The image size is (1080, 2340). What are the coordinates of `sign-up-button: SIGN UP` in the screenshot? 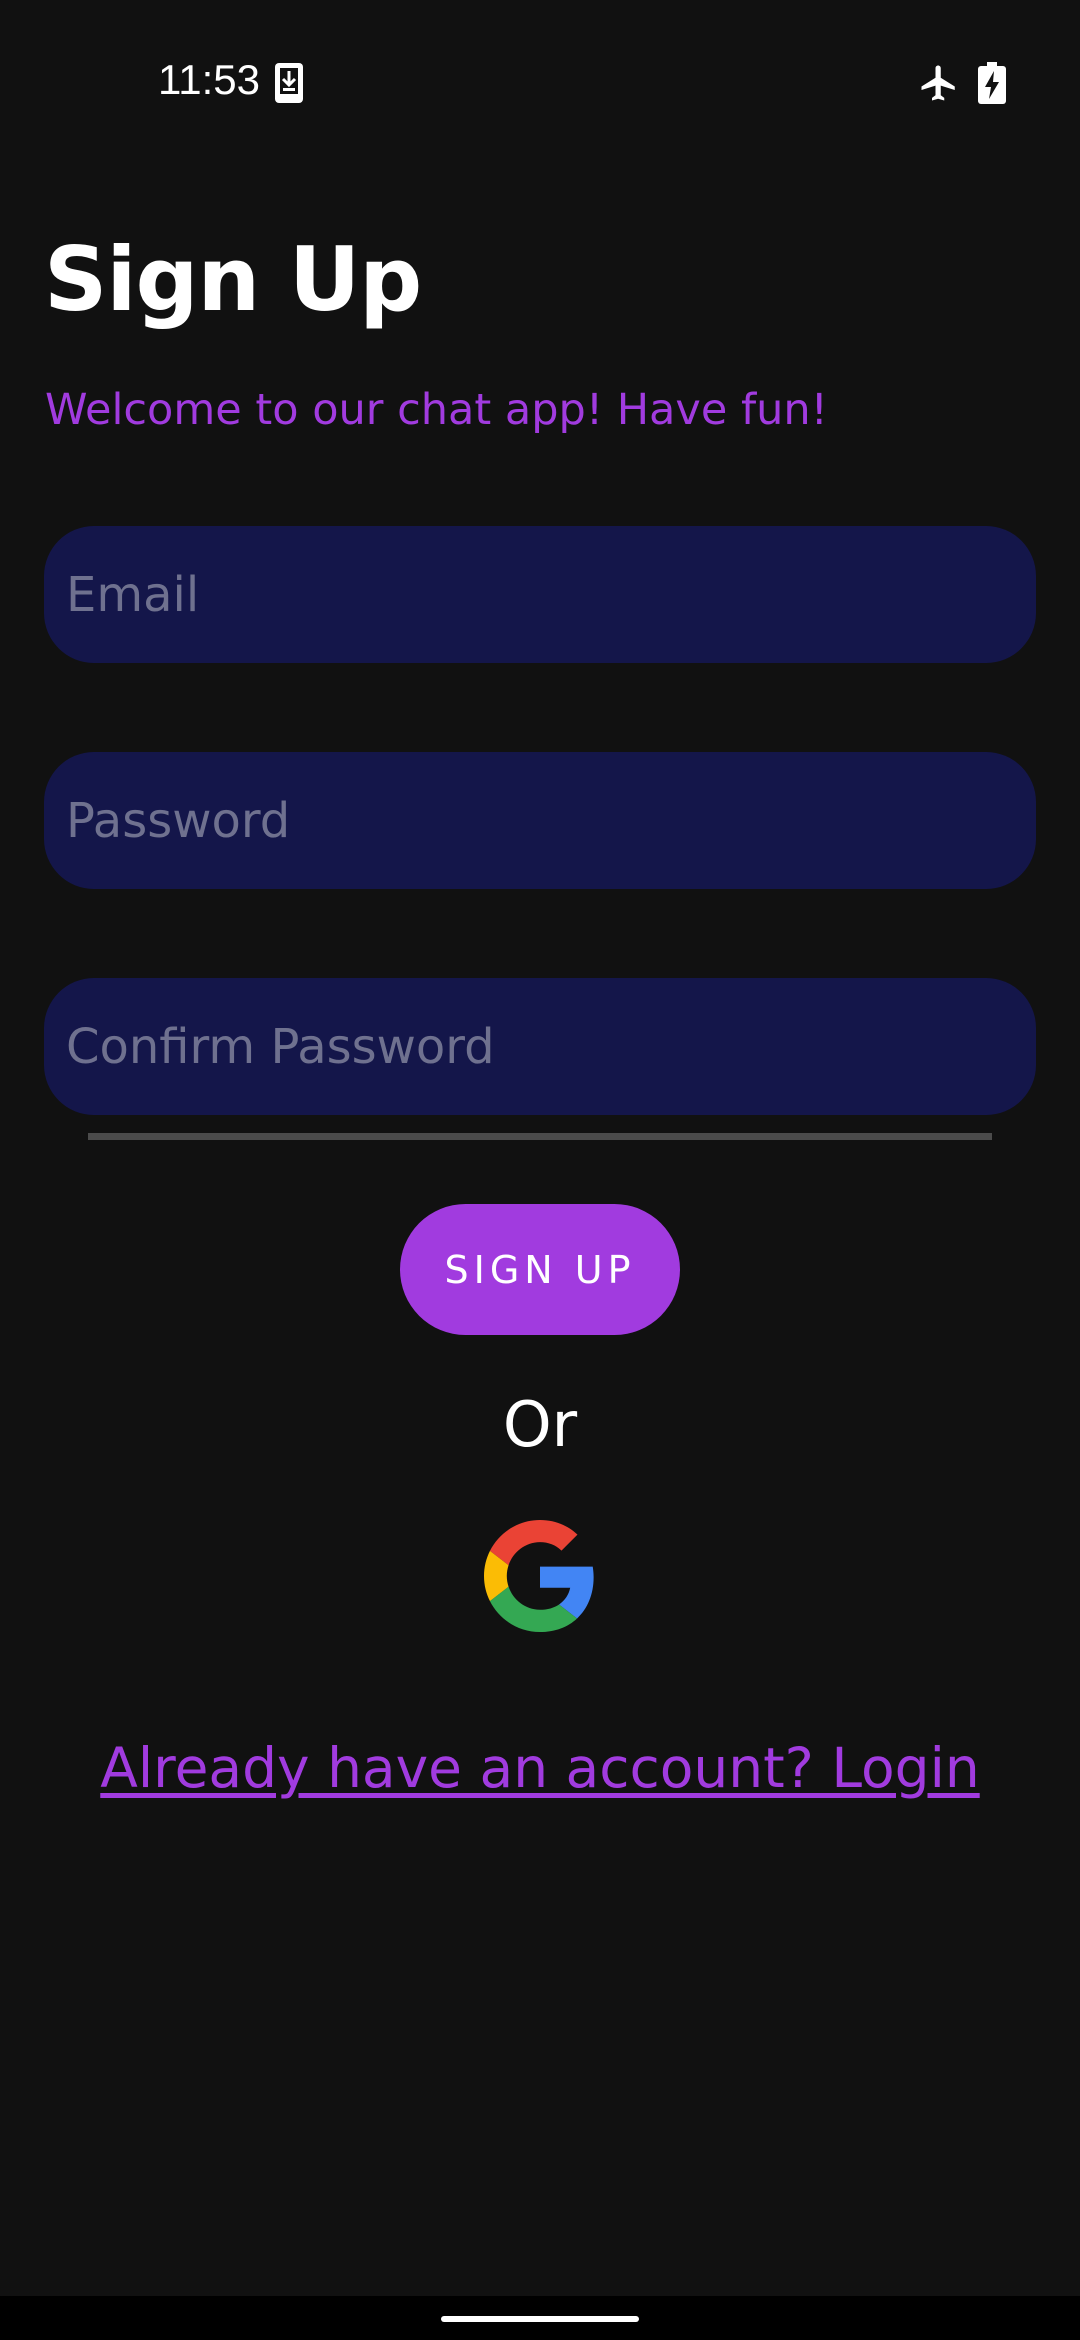 It's located at (540, 1269).